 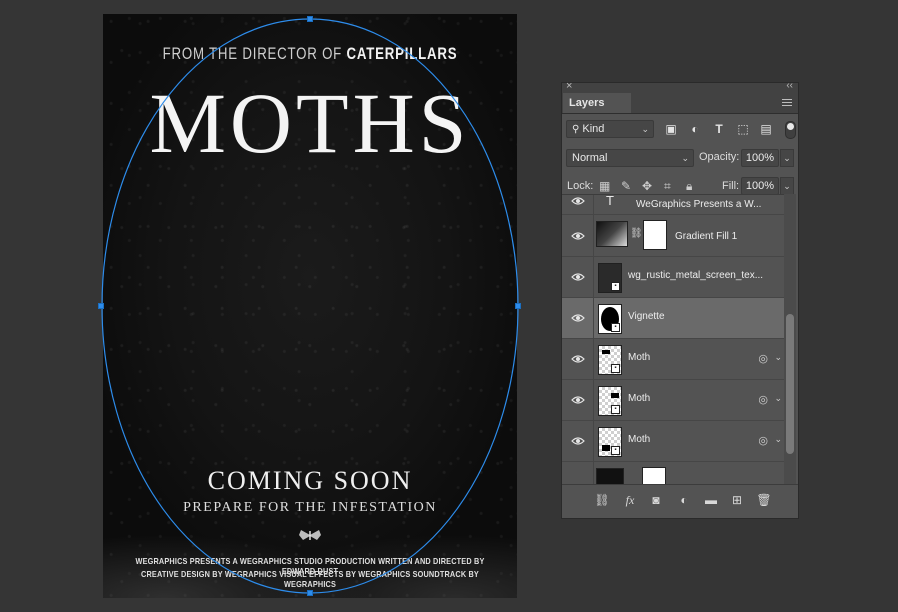 What do you see at coordinates (518, 306) in the screenshot?
I see `handle-right` at bounding box center [518, 306].